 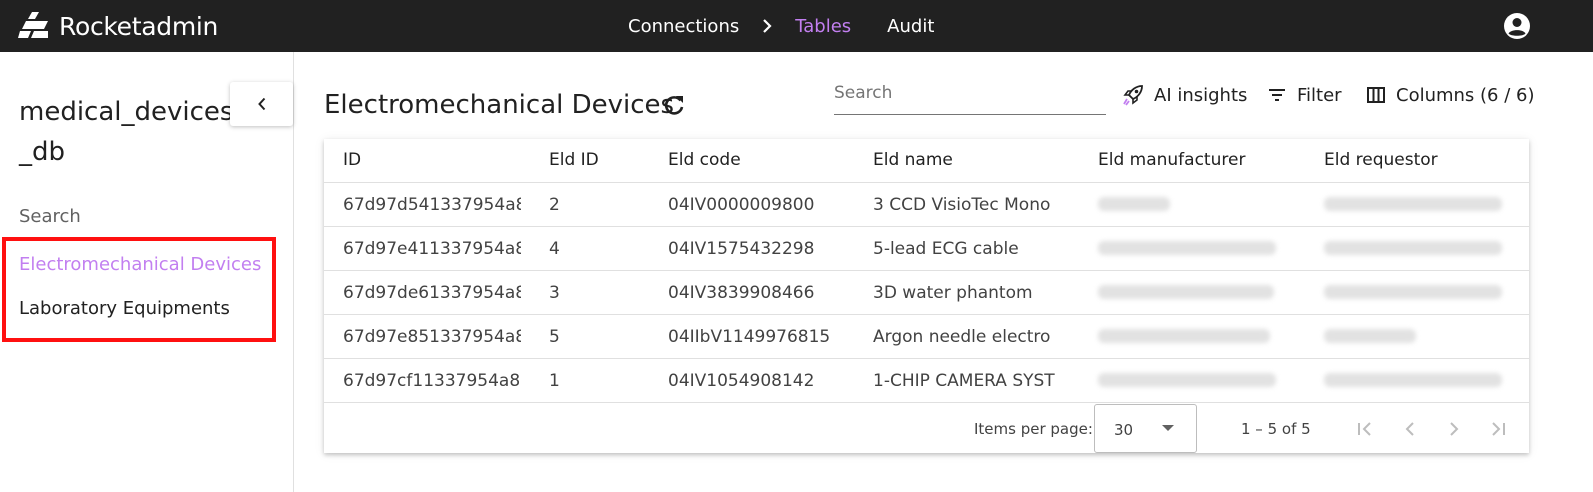 I want to click on columns-label: Columns (6 / 6), so click(x=1465, y=95).